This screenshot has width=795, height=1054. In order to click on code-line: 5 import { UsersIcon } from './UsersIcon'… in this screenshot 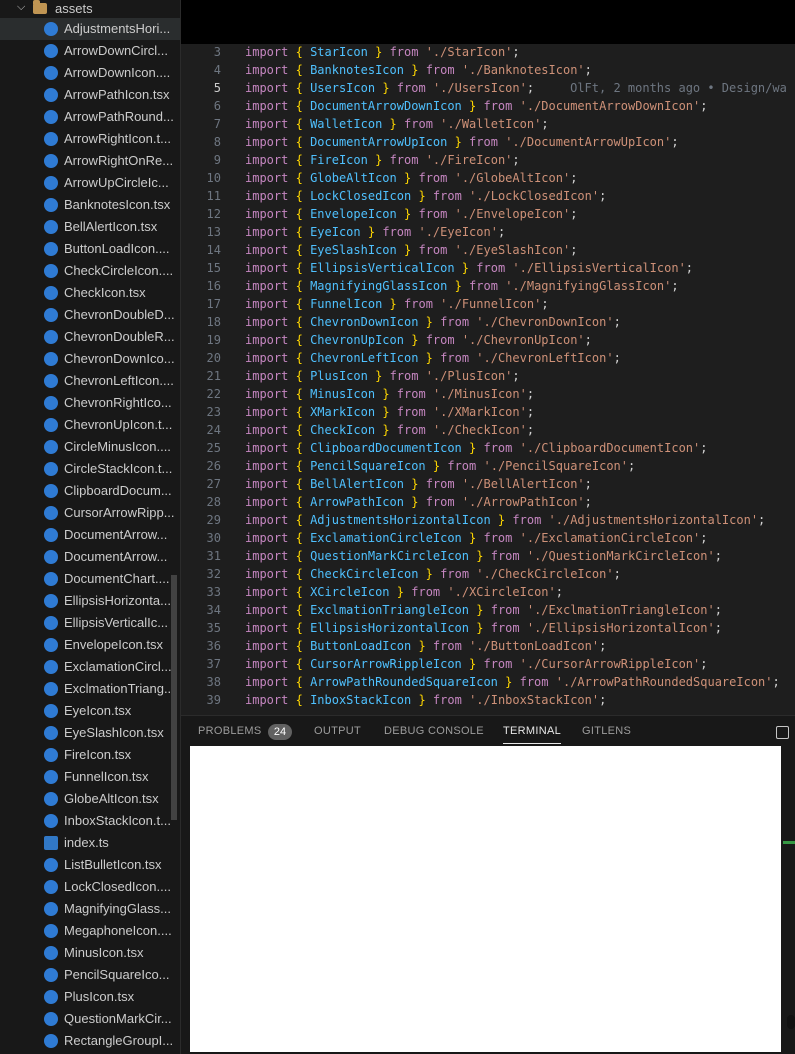, I will do `click(488, 89)`.